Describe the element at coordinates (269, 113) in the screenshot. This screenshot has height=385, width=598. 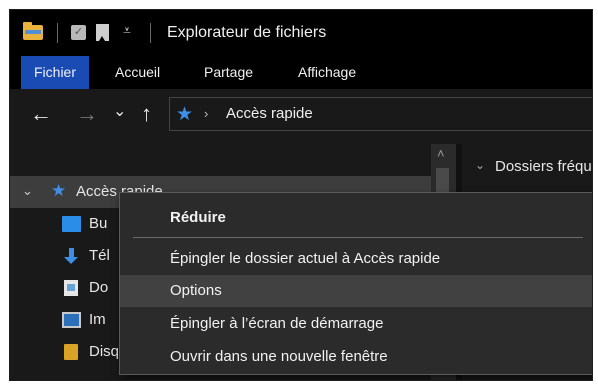
I see `breadcrumb-current: Accès rapide` at that location.